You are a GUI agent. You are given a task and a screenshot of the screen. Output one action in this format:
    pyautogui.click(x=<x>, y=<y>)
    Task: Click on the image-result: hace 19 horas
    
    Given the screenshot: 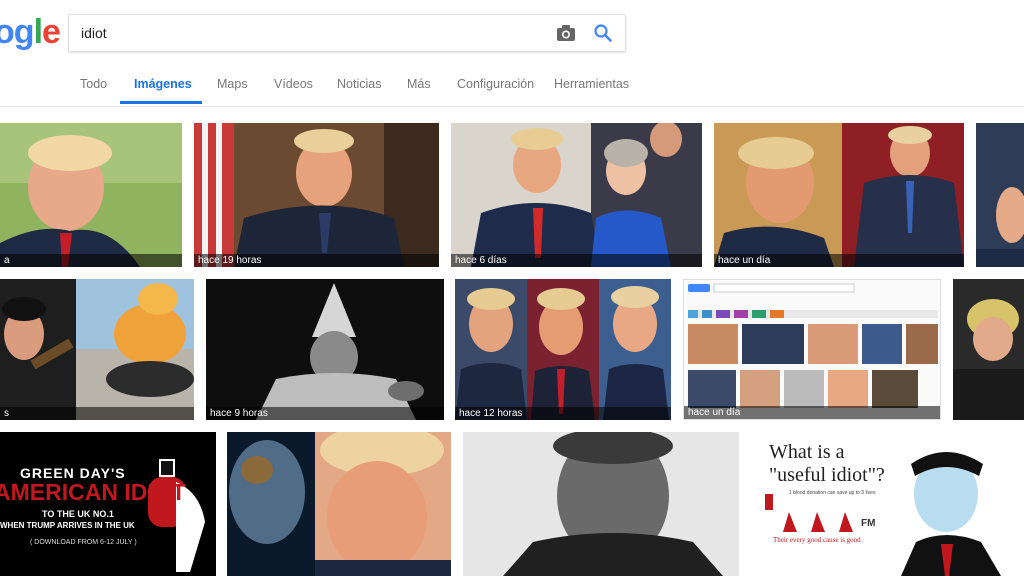 What is the action you would take?
    pyautogui.click(x=316, y=195)
    